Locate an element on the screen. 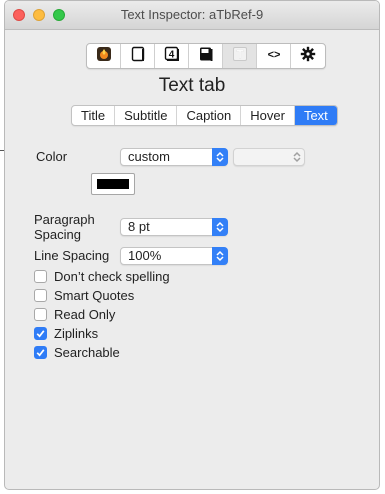  toolbar-button-settings is located at coordinates (308, 56).